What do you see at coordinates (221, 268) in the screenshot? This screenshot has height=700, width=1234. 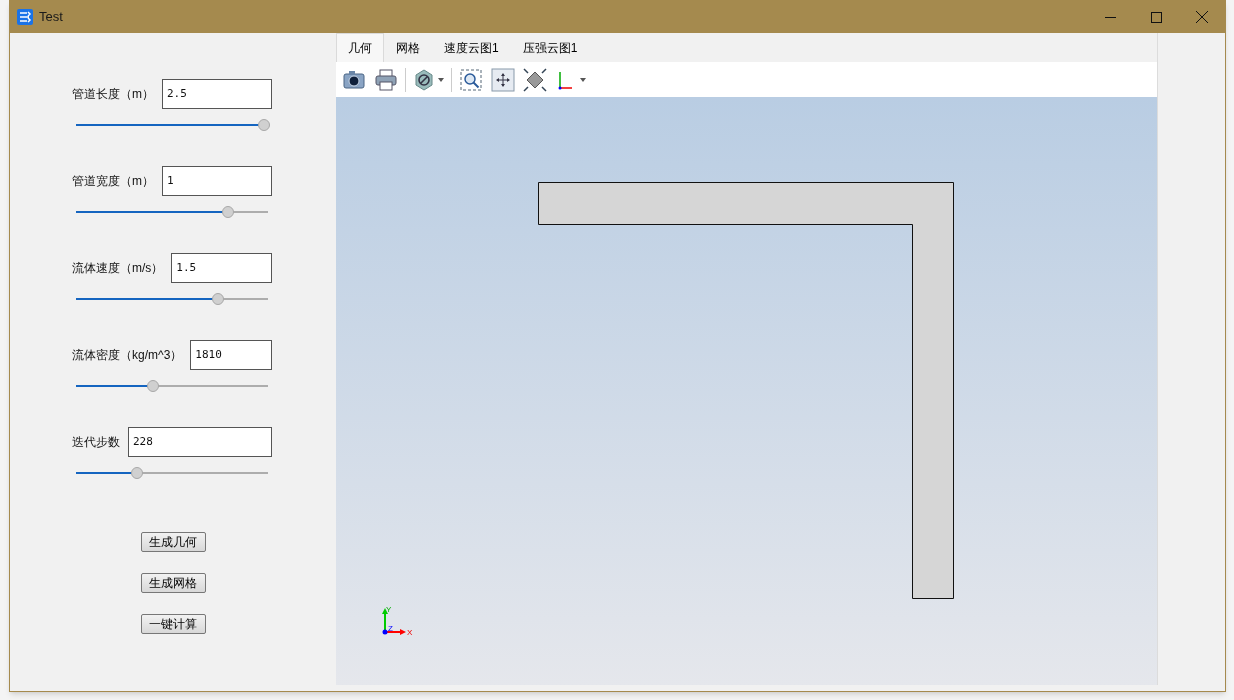 I see `input-field: 1.5` at bounding box center [221, 268].